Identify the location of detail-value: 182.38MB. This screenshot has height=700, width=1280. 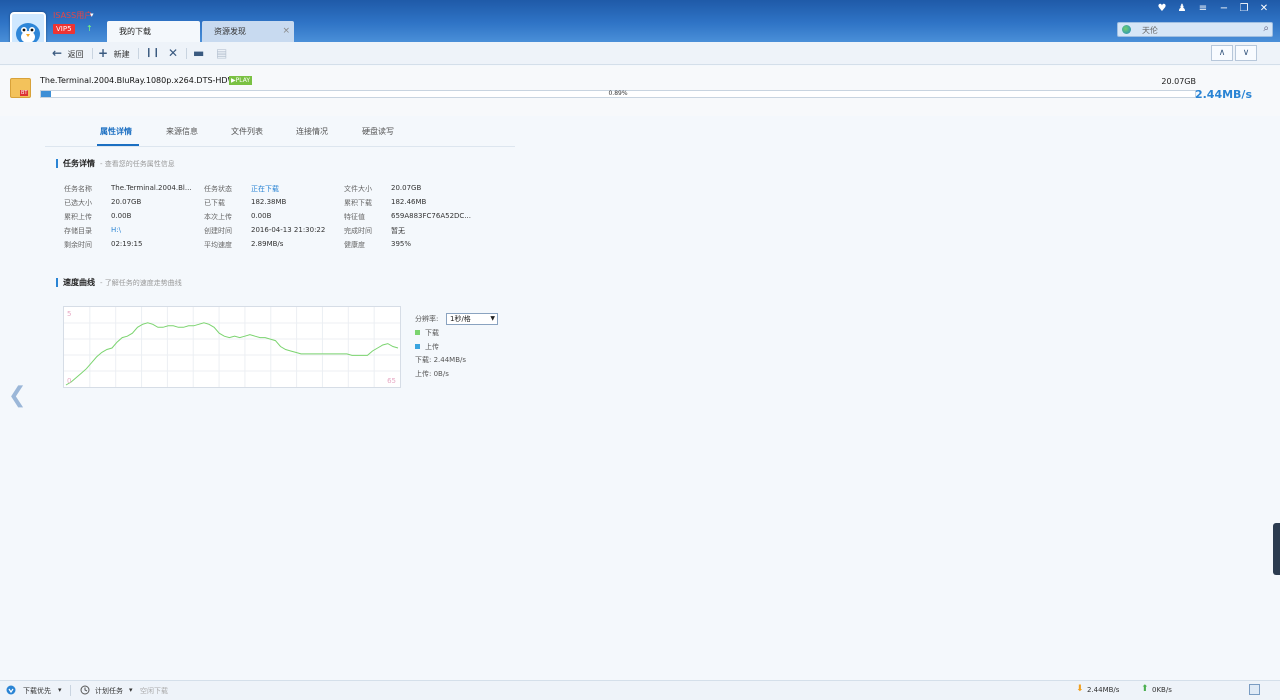
(269, 202).